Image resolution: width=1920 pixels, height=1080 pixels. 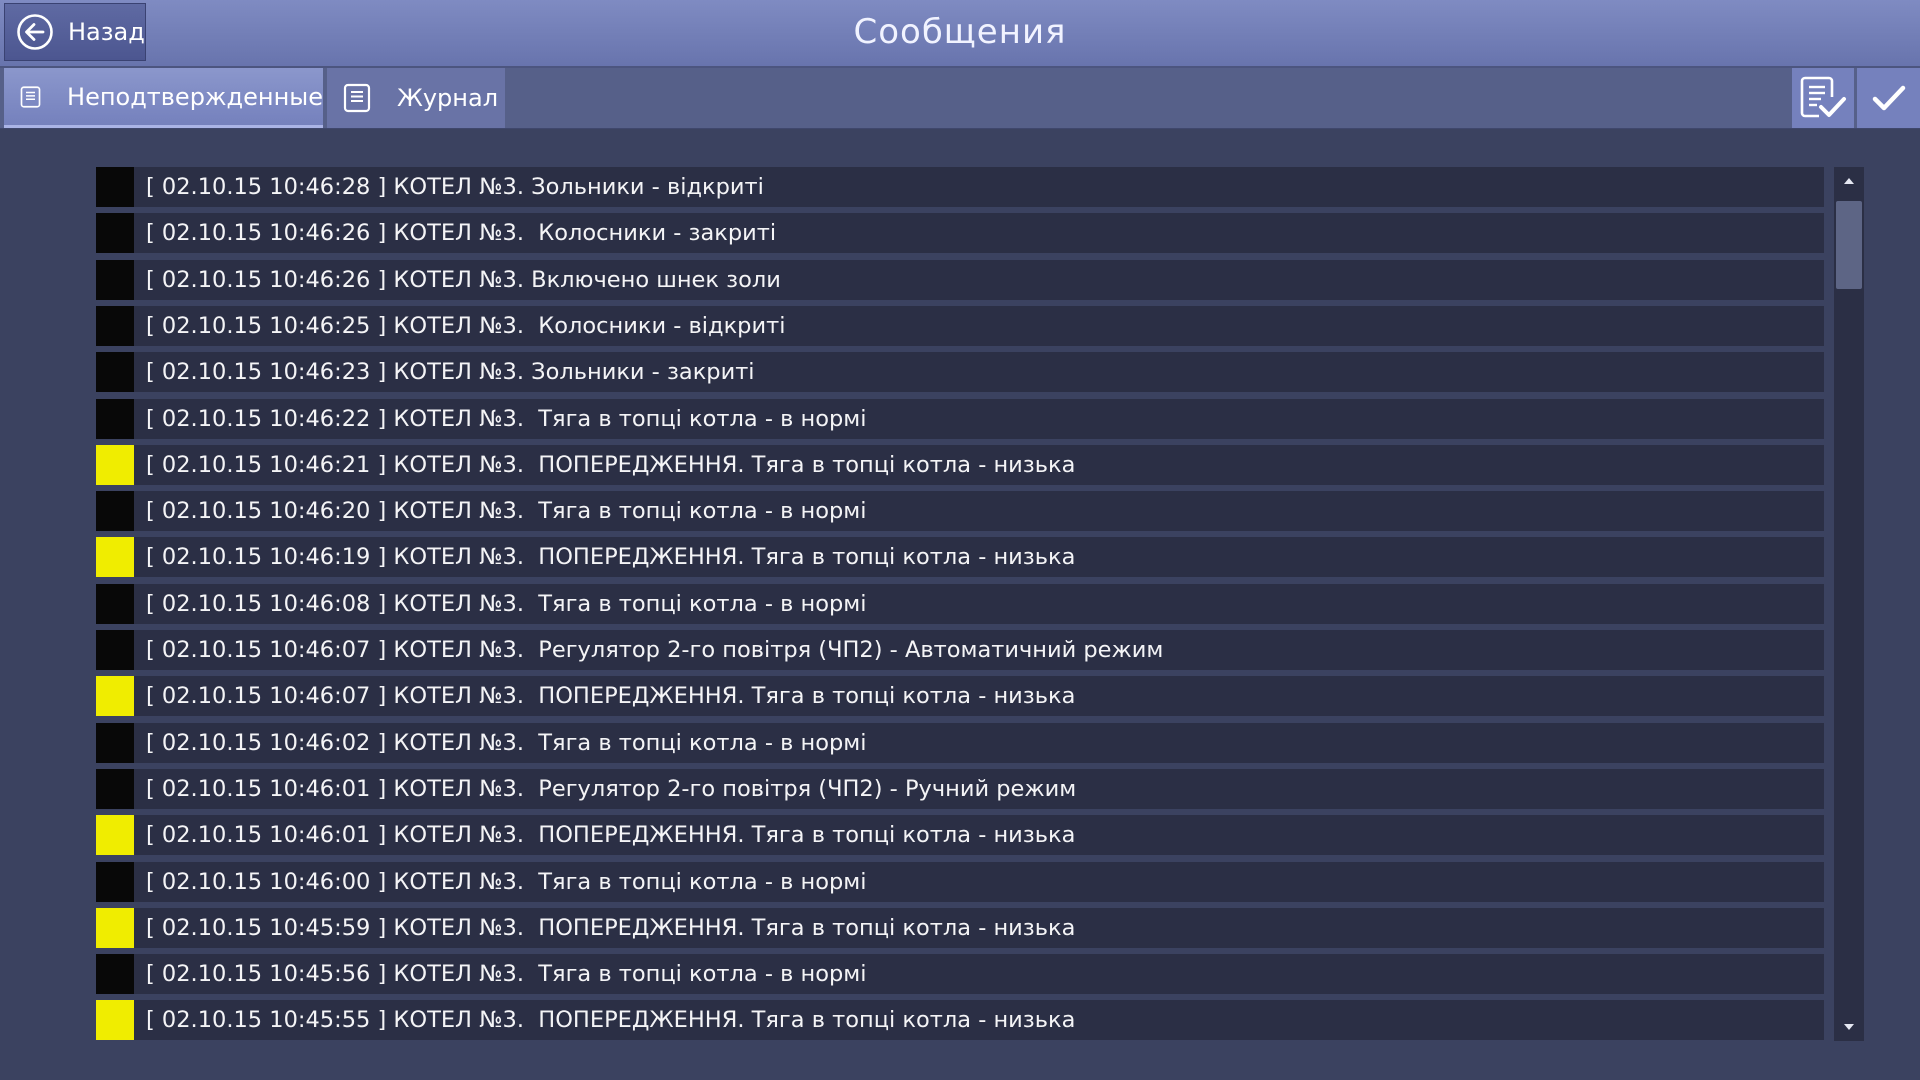 I want to click on checkmark-icon, so click(x=1888, y=98).